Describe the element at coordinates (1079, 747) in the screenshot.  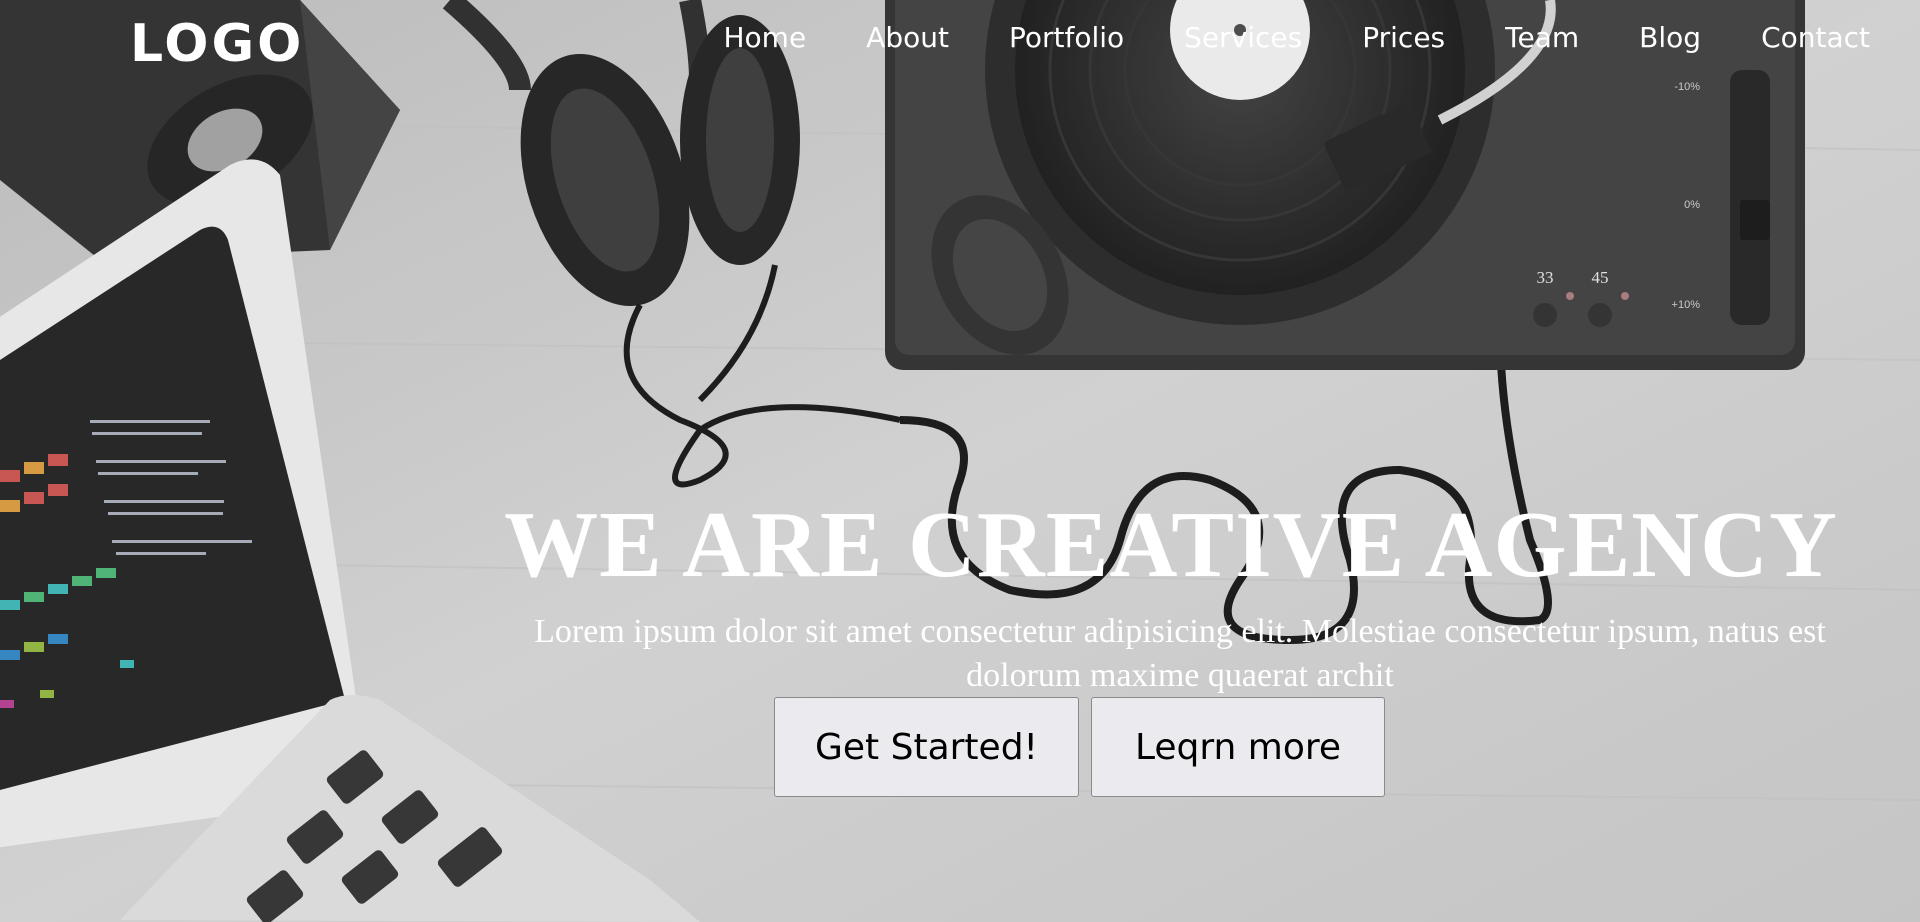
I see `hero-actions: Get Started! Leqrn more` at that location.